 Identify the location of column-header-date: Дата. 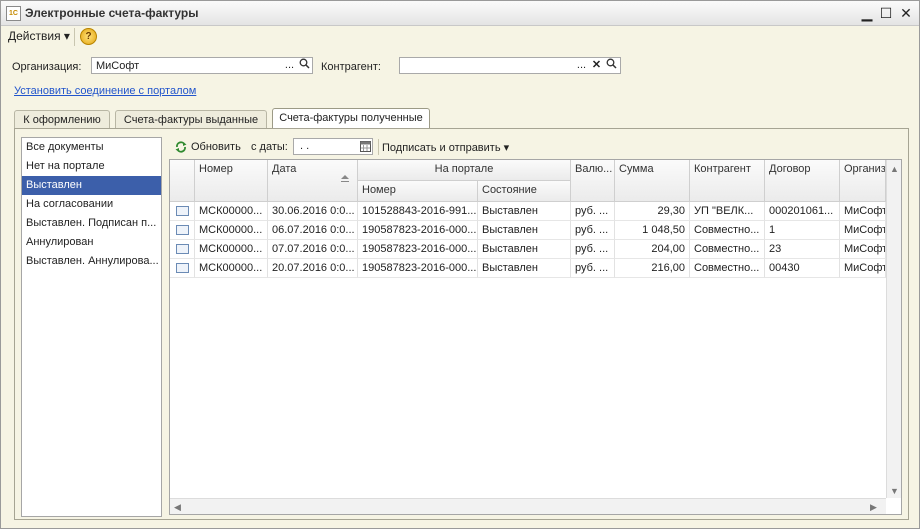
(313, 181).